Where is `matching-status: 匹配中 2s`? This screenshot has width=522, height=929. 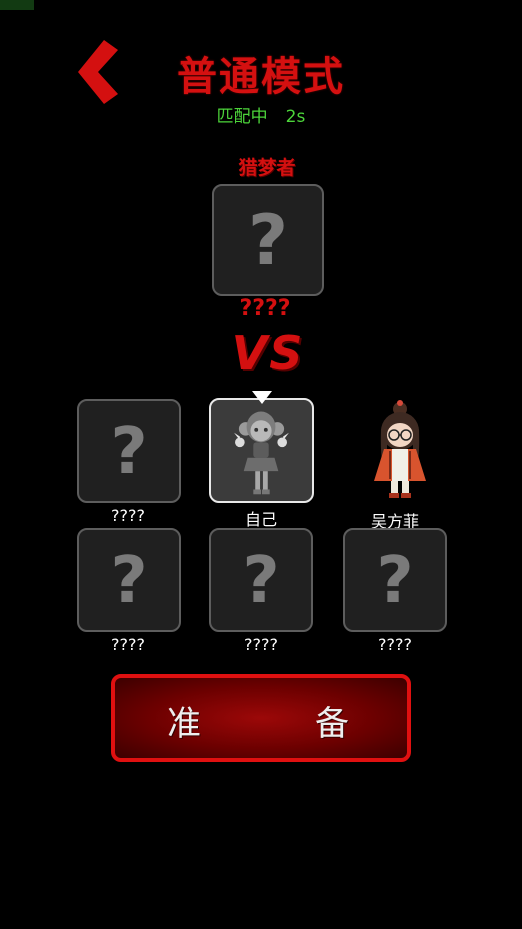
matching-status: 匹配中 2s is located at coordinates (261, 114).